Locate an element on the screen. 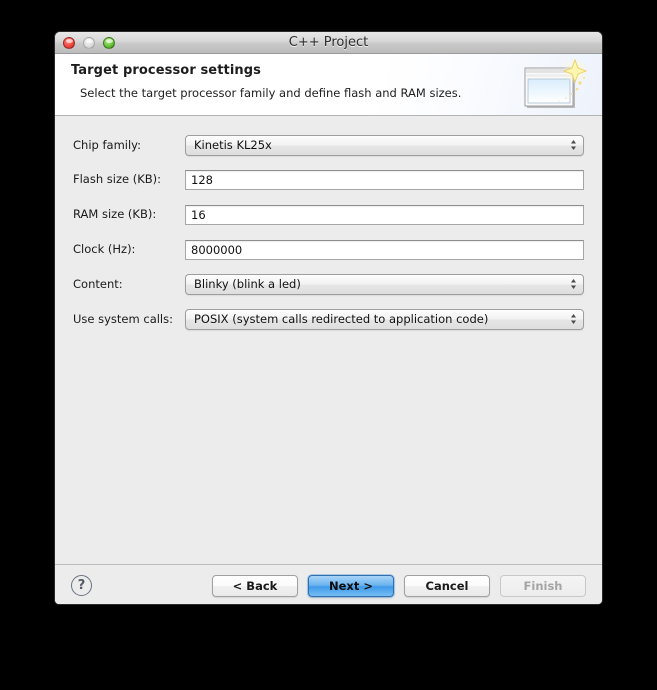 The width and height of the screenshot is (657, 690). label-clock: Clock (Hz): is located at coordinates (104, 249).